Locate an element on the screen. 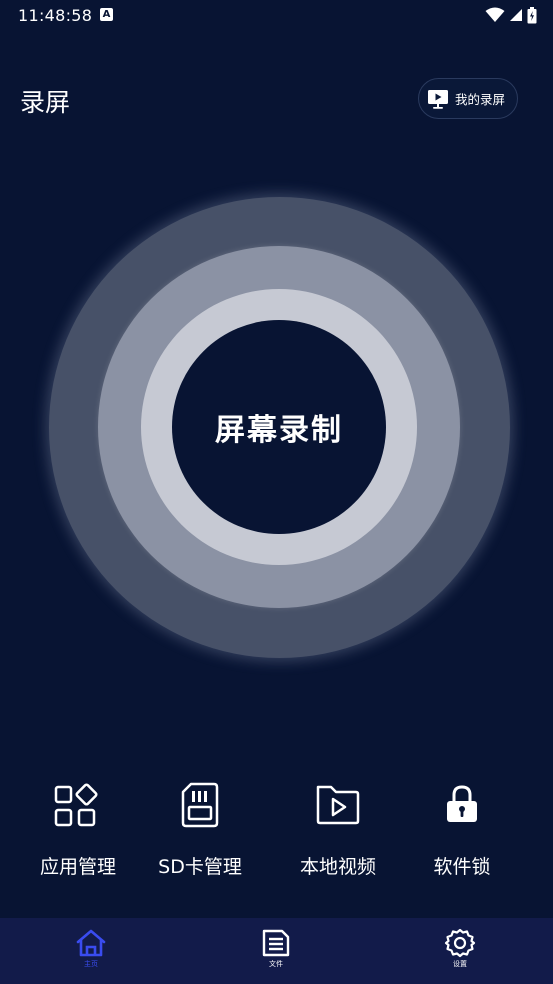 The image size is (553, 984). file-list-icon is located at coordinates (276, 943).